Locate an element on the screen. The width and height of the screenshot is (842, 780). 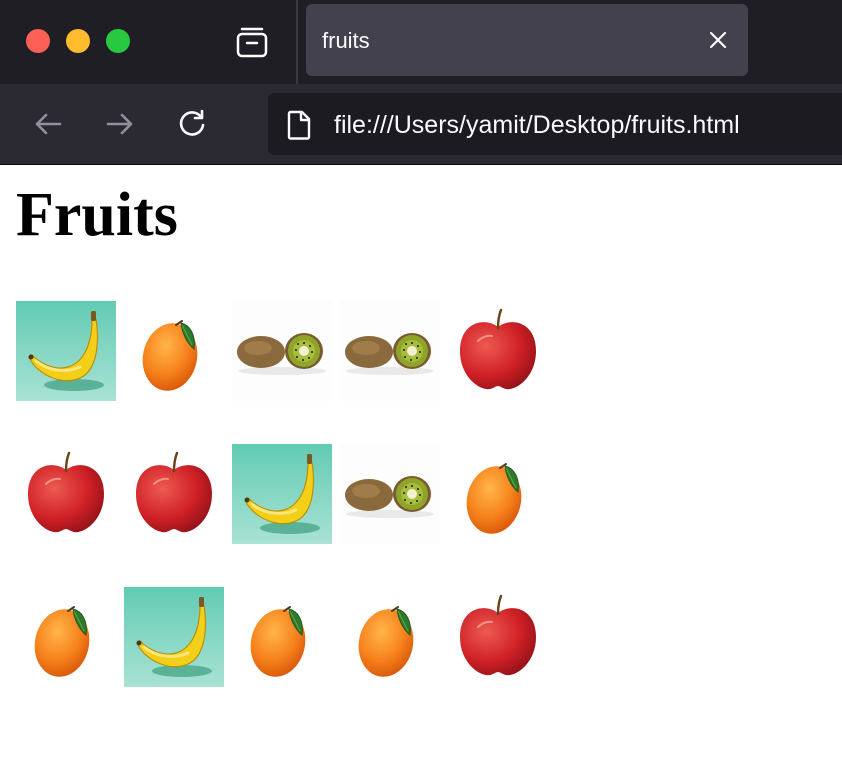
arrow-right-icon is located at coordinates (119, 124).